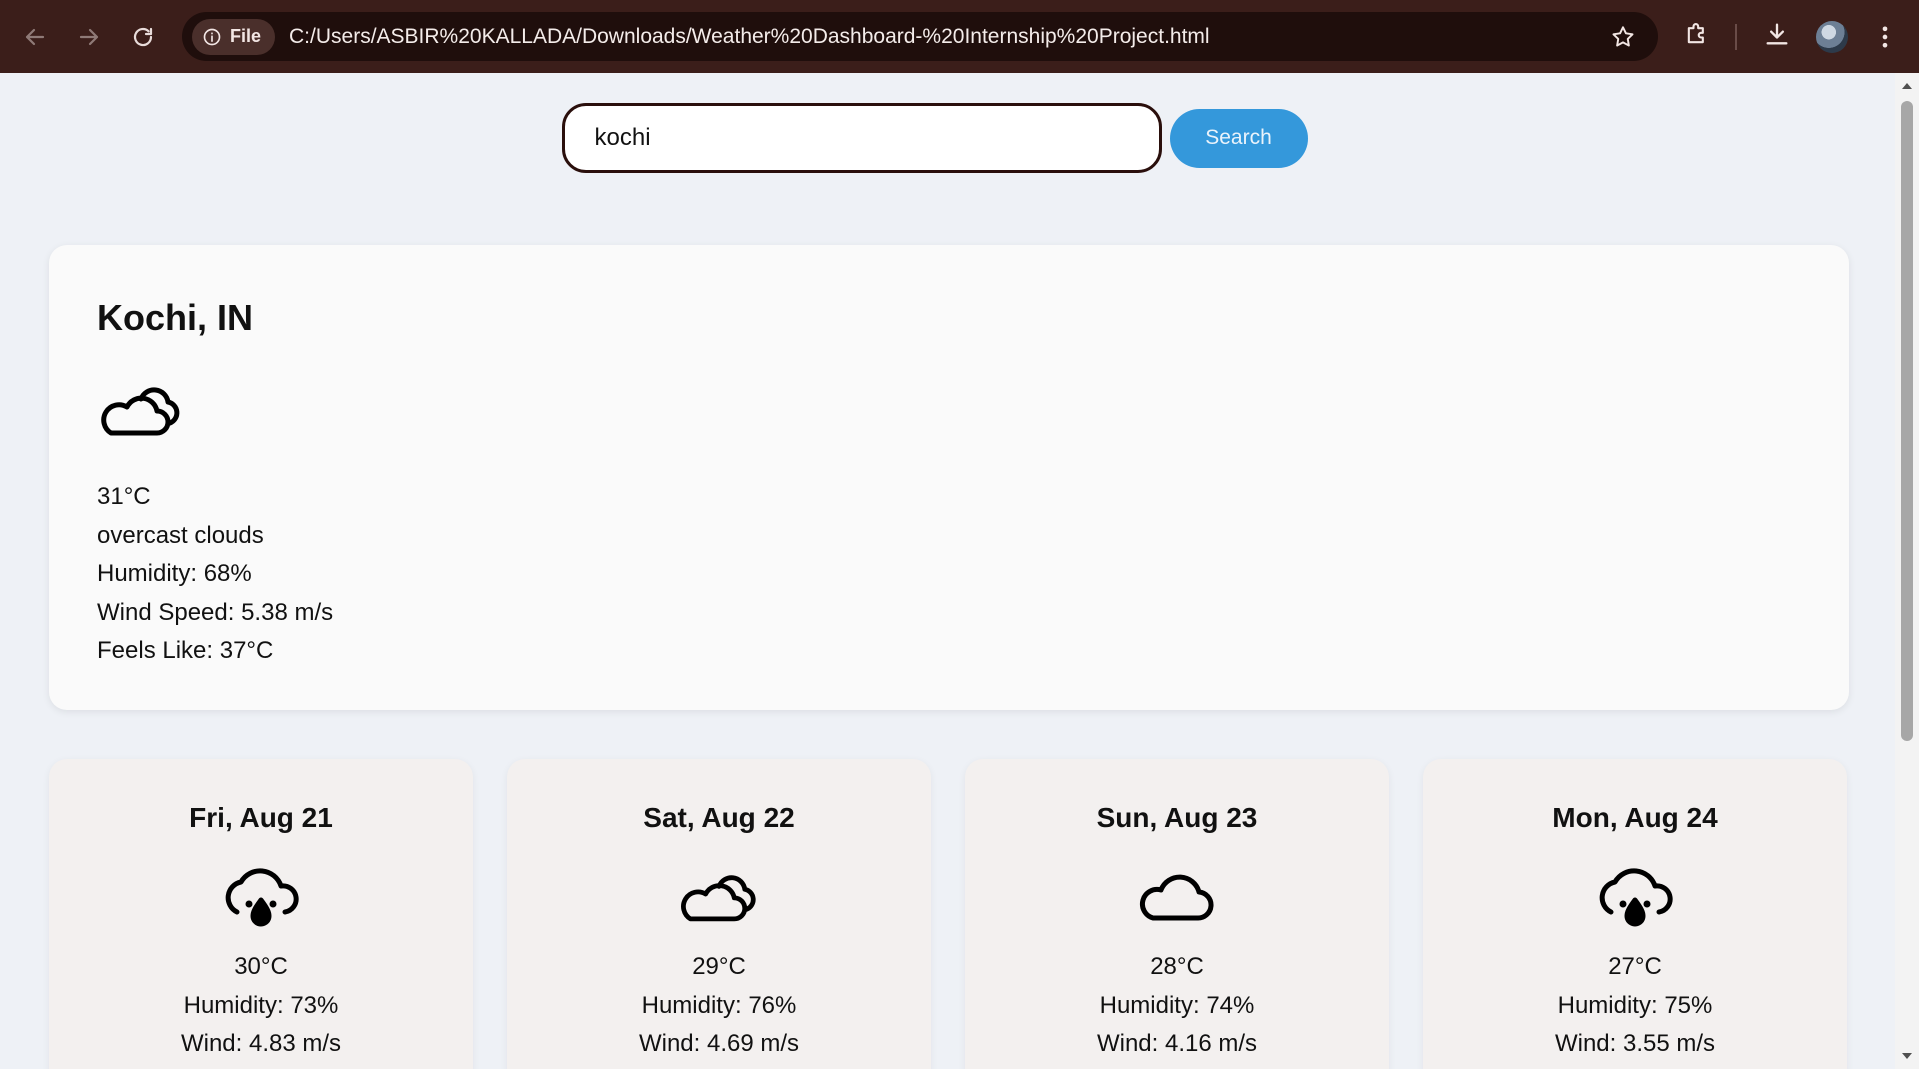 This screenshot has height=1069, width=1919. What do you see at coordinates (1907, 421) in the screenshot?
I see `scrollbar-thumb` at bounding box center [1907, 421].